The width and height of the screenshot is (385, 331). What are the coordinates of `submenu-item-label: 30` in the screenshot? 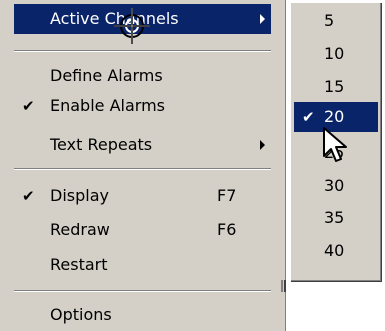 It's located at (334, 185).